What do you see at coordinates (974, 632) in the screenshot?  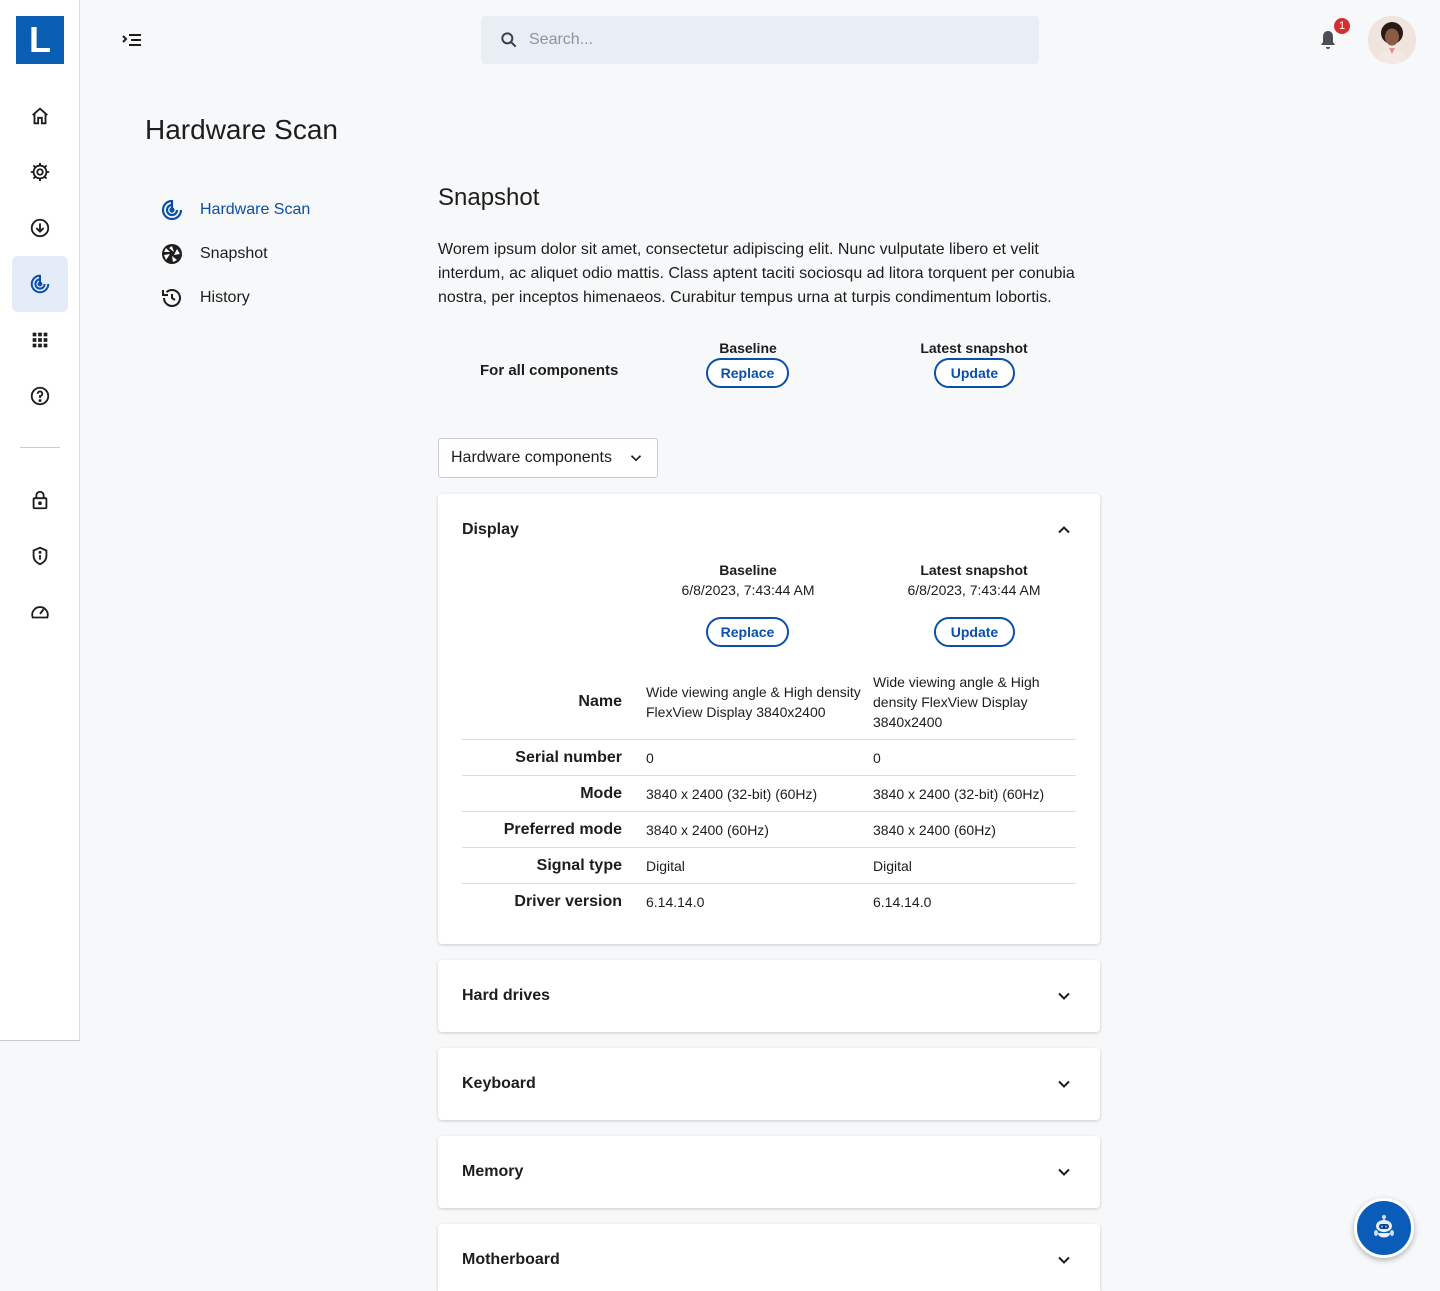 I see `update-display-button: Update` at bounding box center [974, 632].